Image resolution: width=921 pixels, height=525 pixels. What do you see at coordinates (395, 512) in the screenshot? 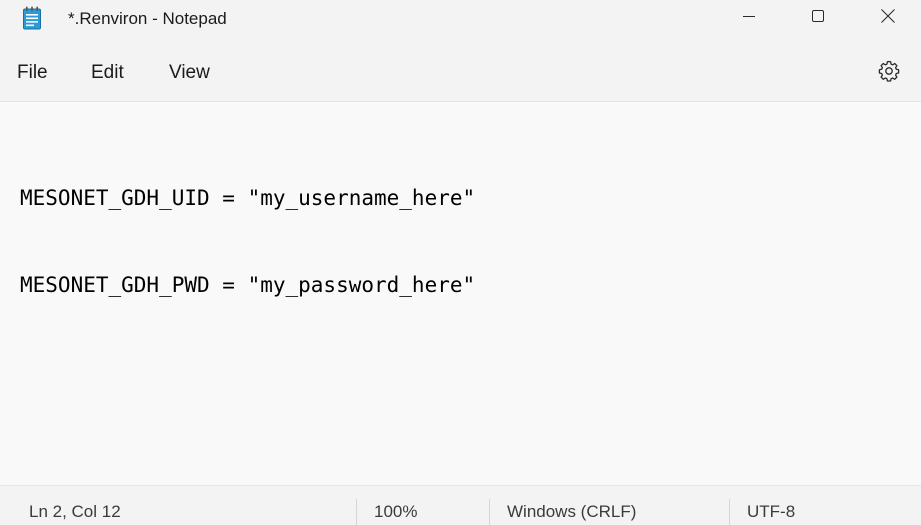
I see `zoom-level: 100%` at bounding box center [395, 512].